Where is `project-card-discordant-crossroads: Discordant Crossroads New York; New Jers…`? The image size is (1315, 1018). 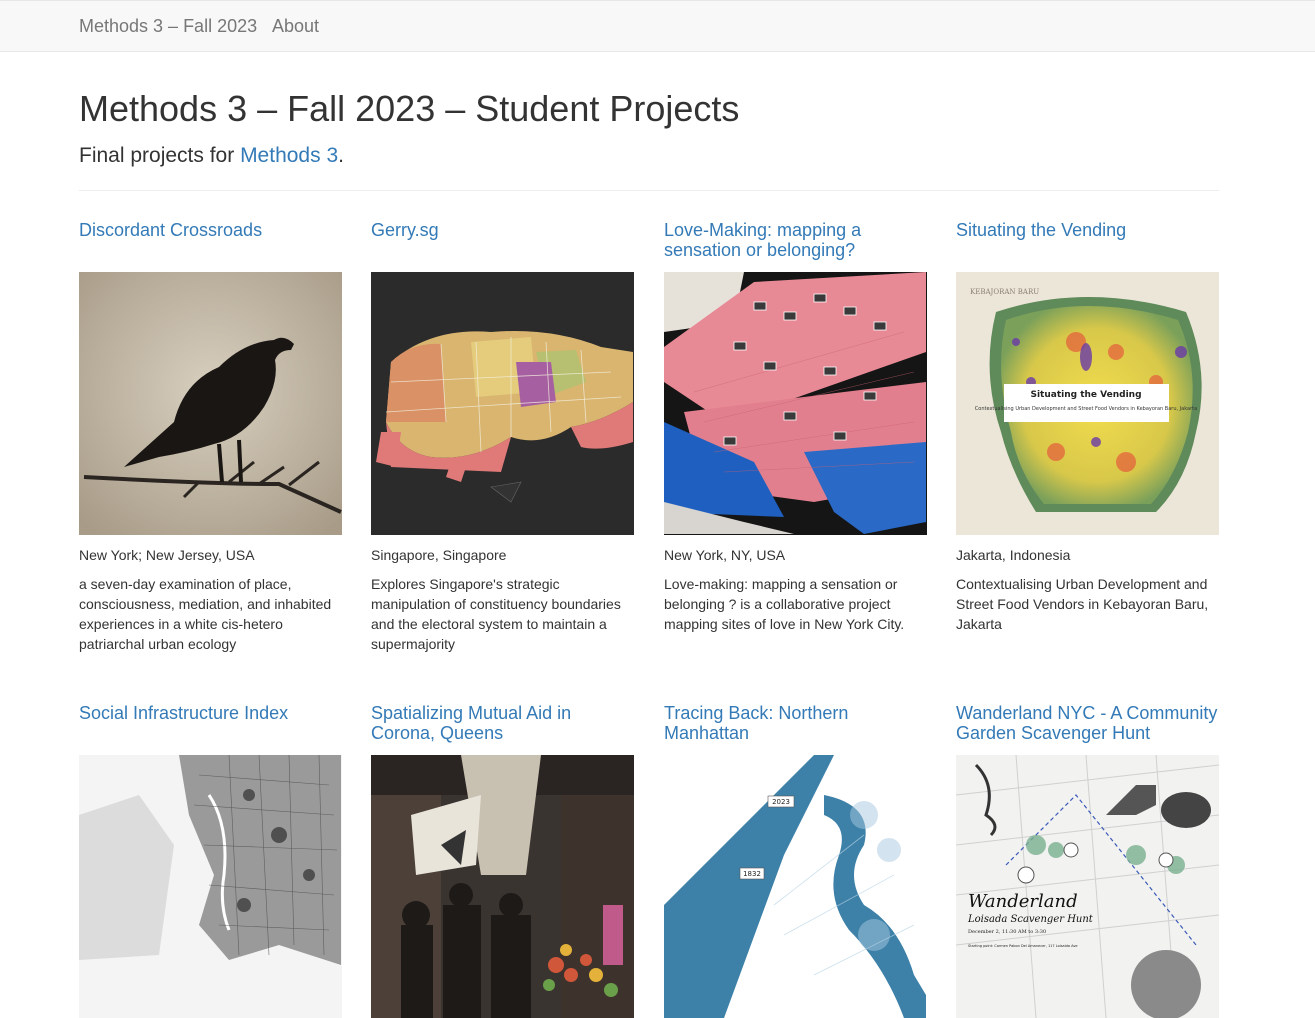
project-card-discordant-crossroads: Discordant Crossroads New York; New Jers… is located at coordinates (210, 437).